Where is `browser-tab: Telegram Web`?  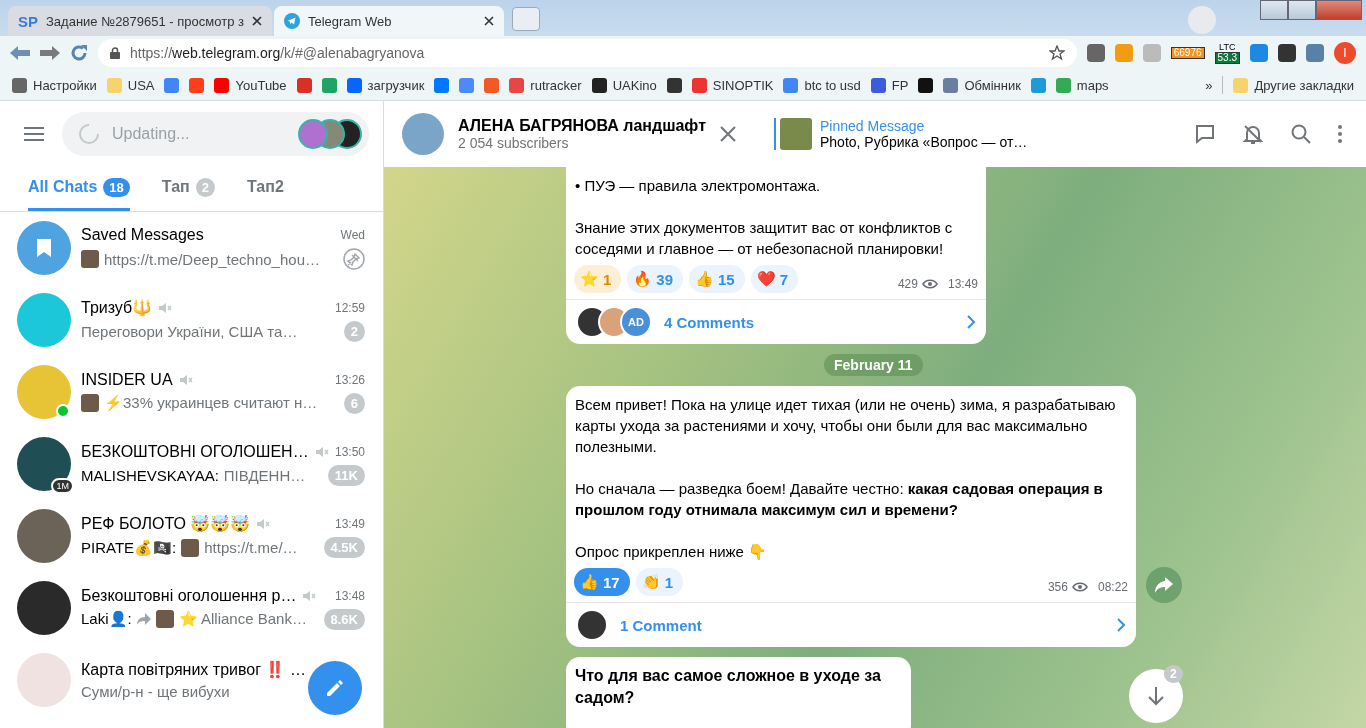 browser-tab: Telegram Web is located at coordinates (388, 21).